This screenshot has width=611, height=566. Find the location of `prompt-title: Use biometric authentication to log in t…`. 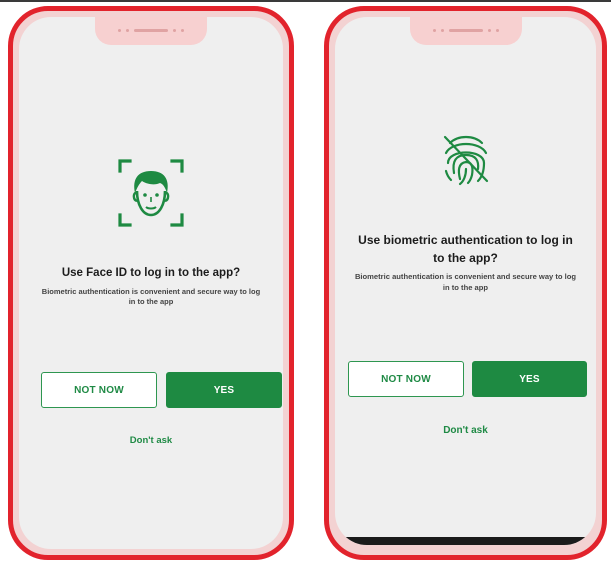

prompt-title: Use biometric authentication to log in t… is located at coordinates (465, 249).